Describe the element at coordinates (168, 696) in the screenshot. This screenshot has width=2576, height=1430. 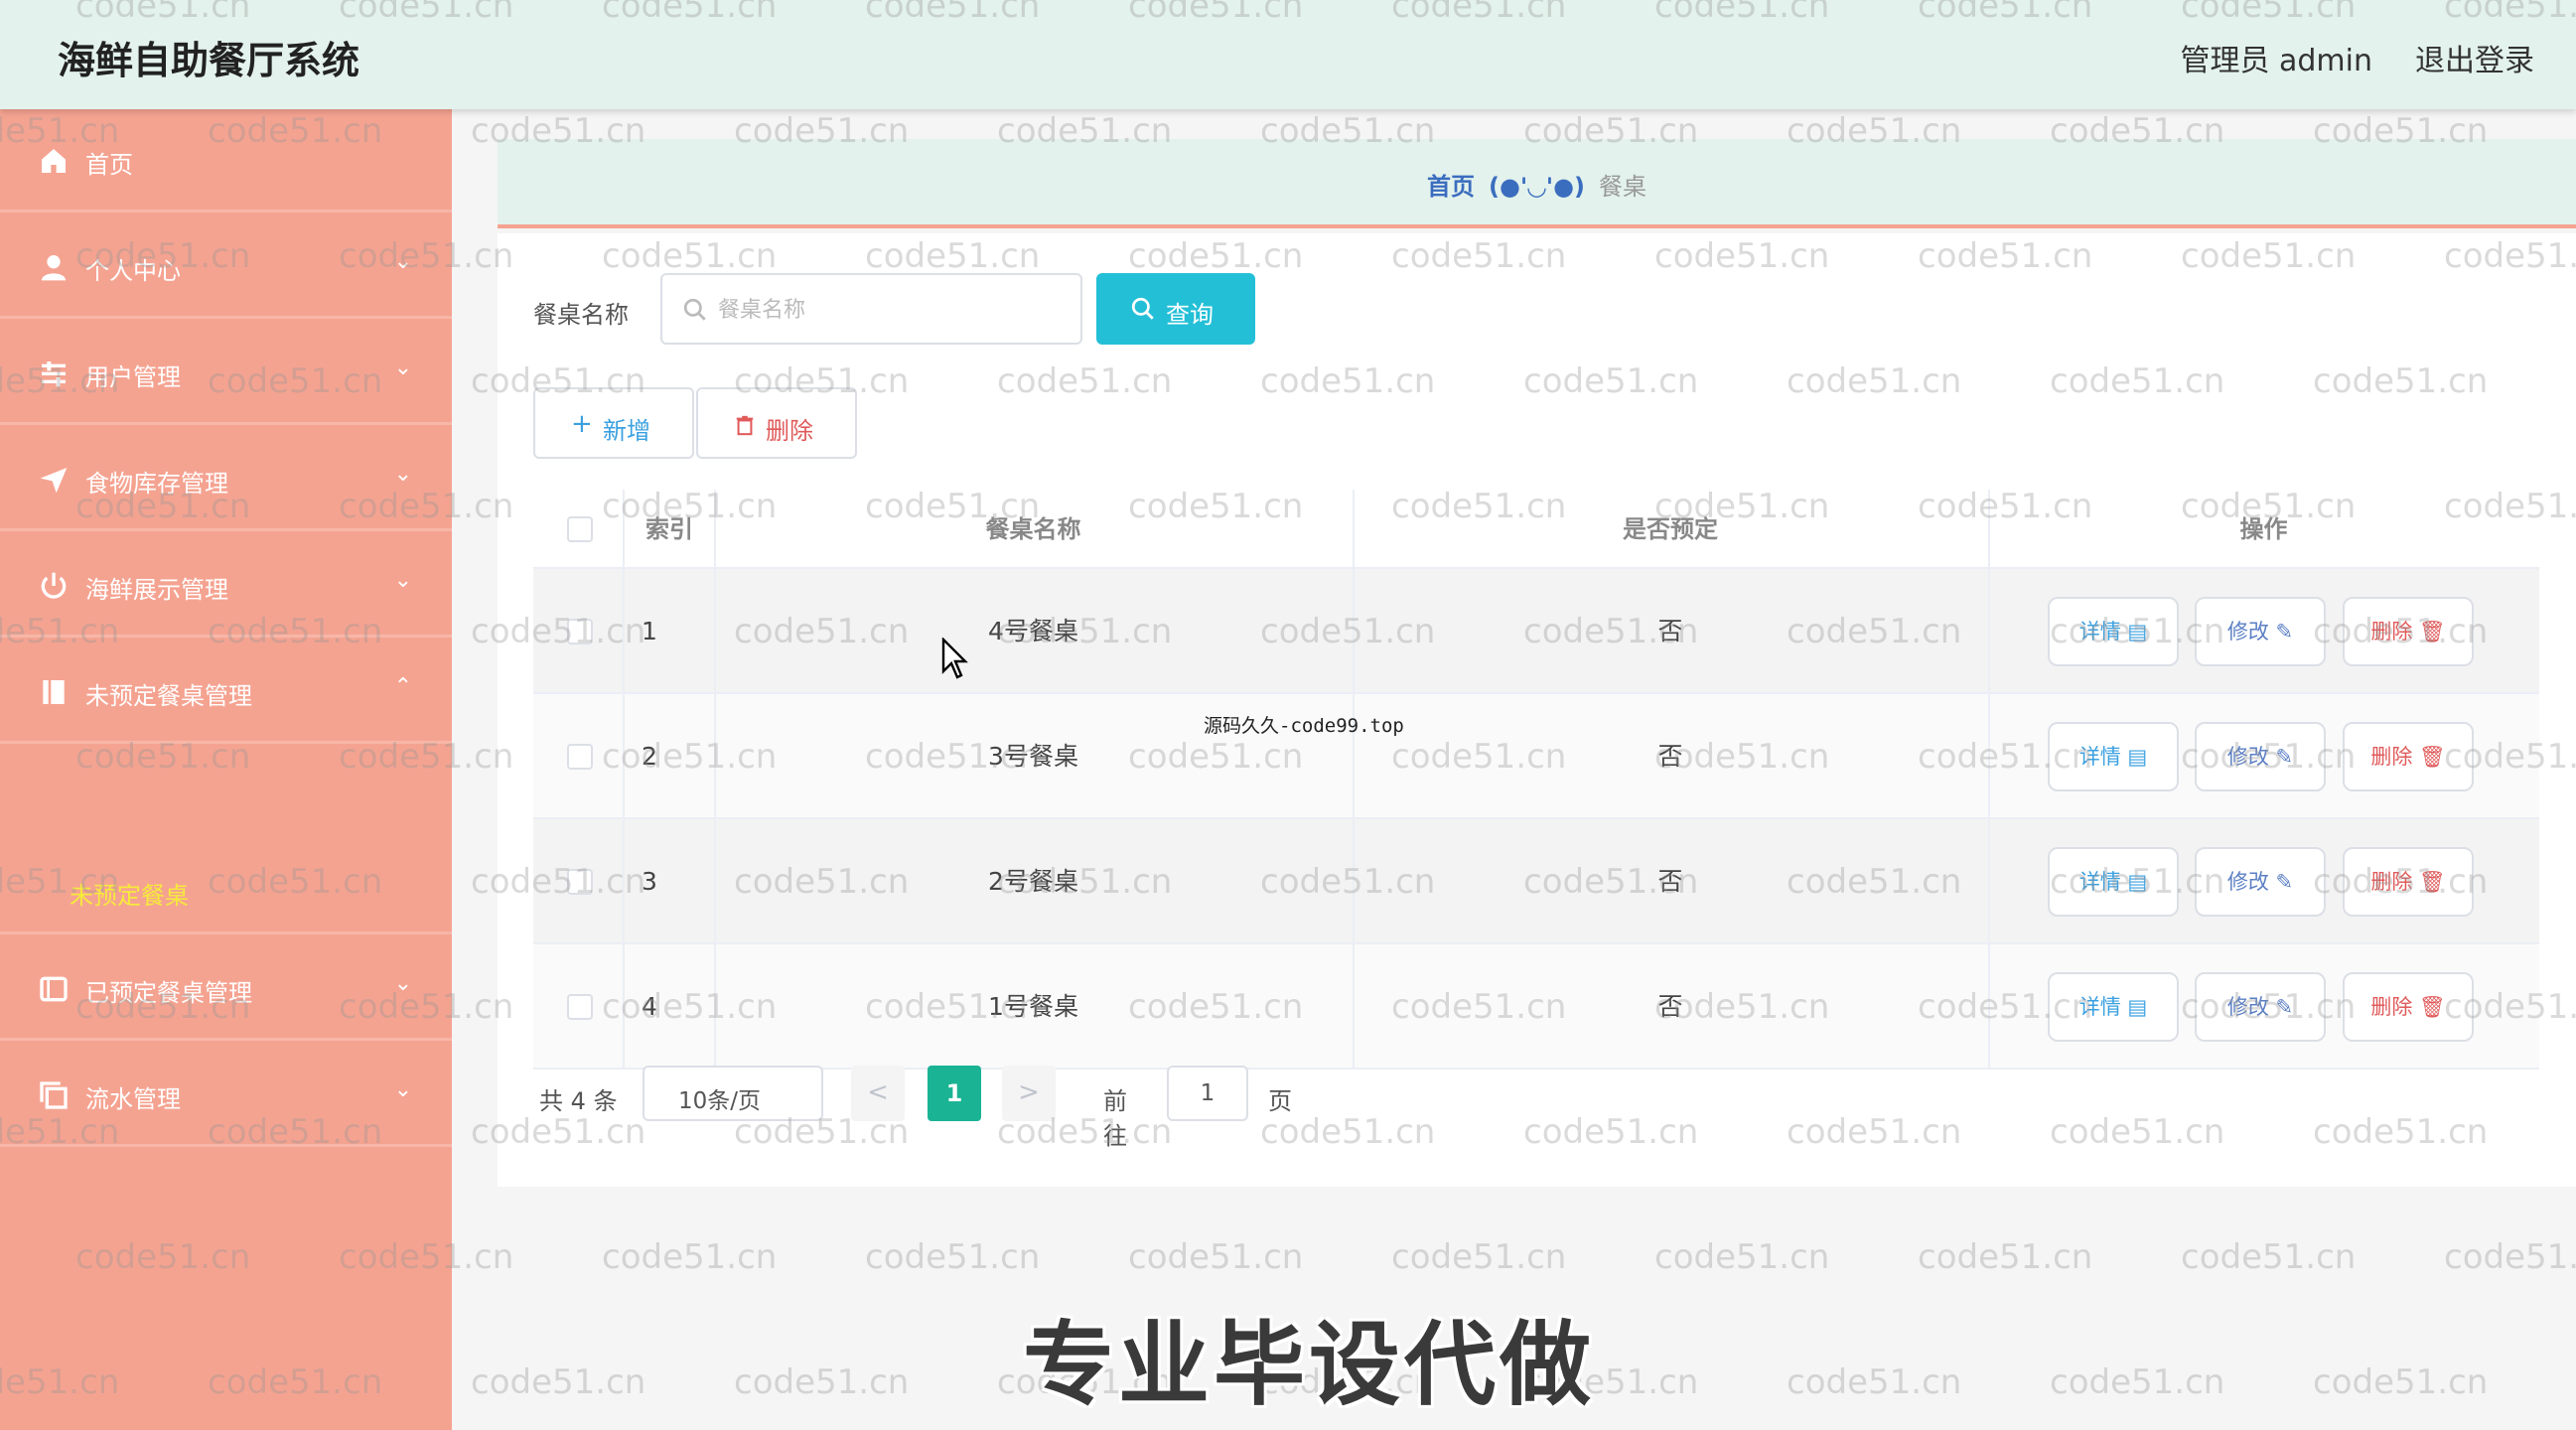
I see `sidebar-item-label: 未预定餐桌管理` at that location.